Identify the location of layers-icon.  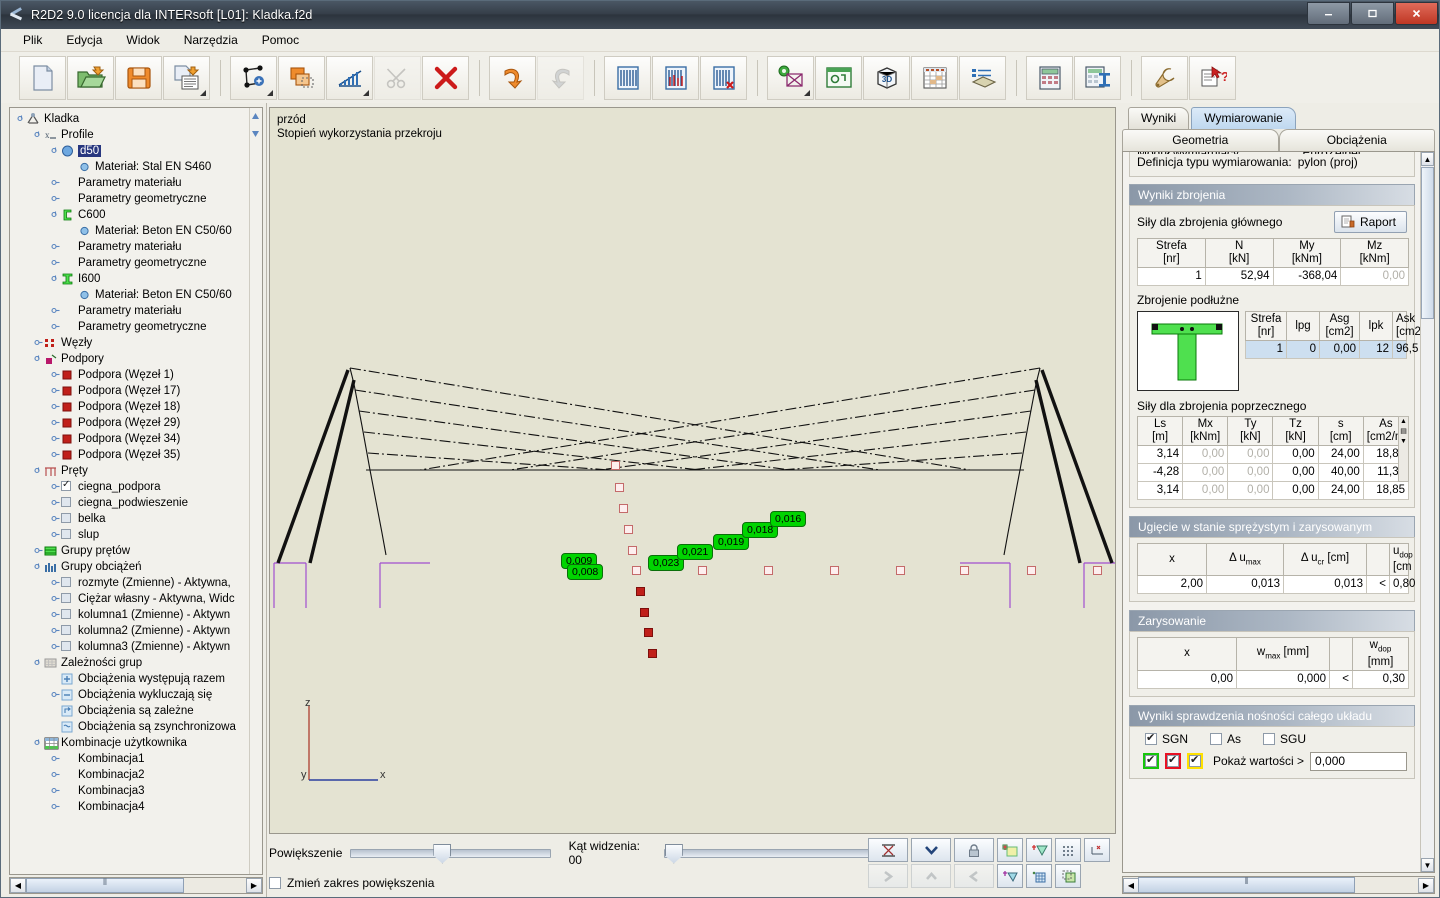
(982, 78).